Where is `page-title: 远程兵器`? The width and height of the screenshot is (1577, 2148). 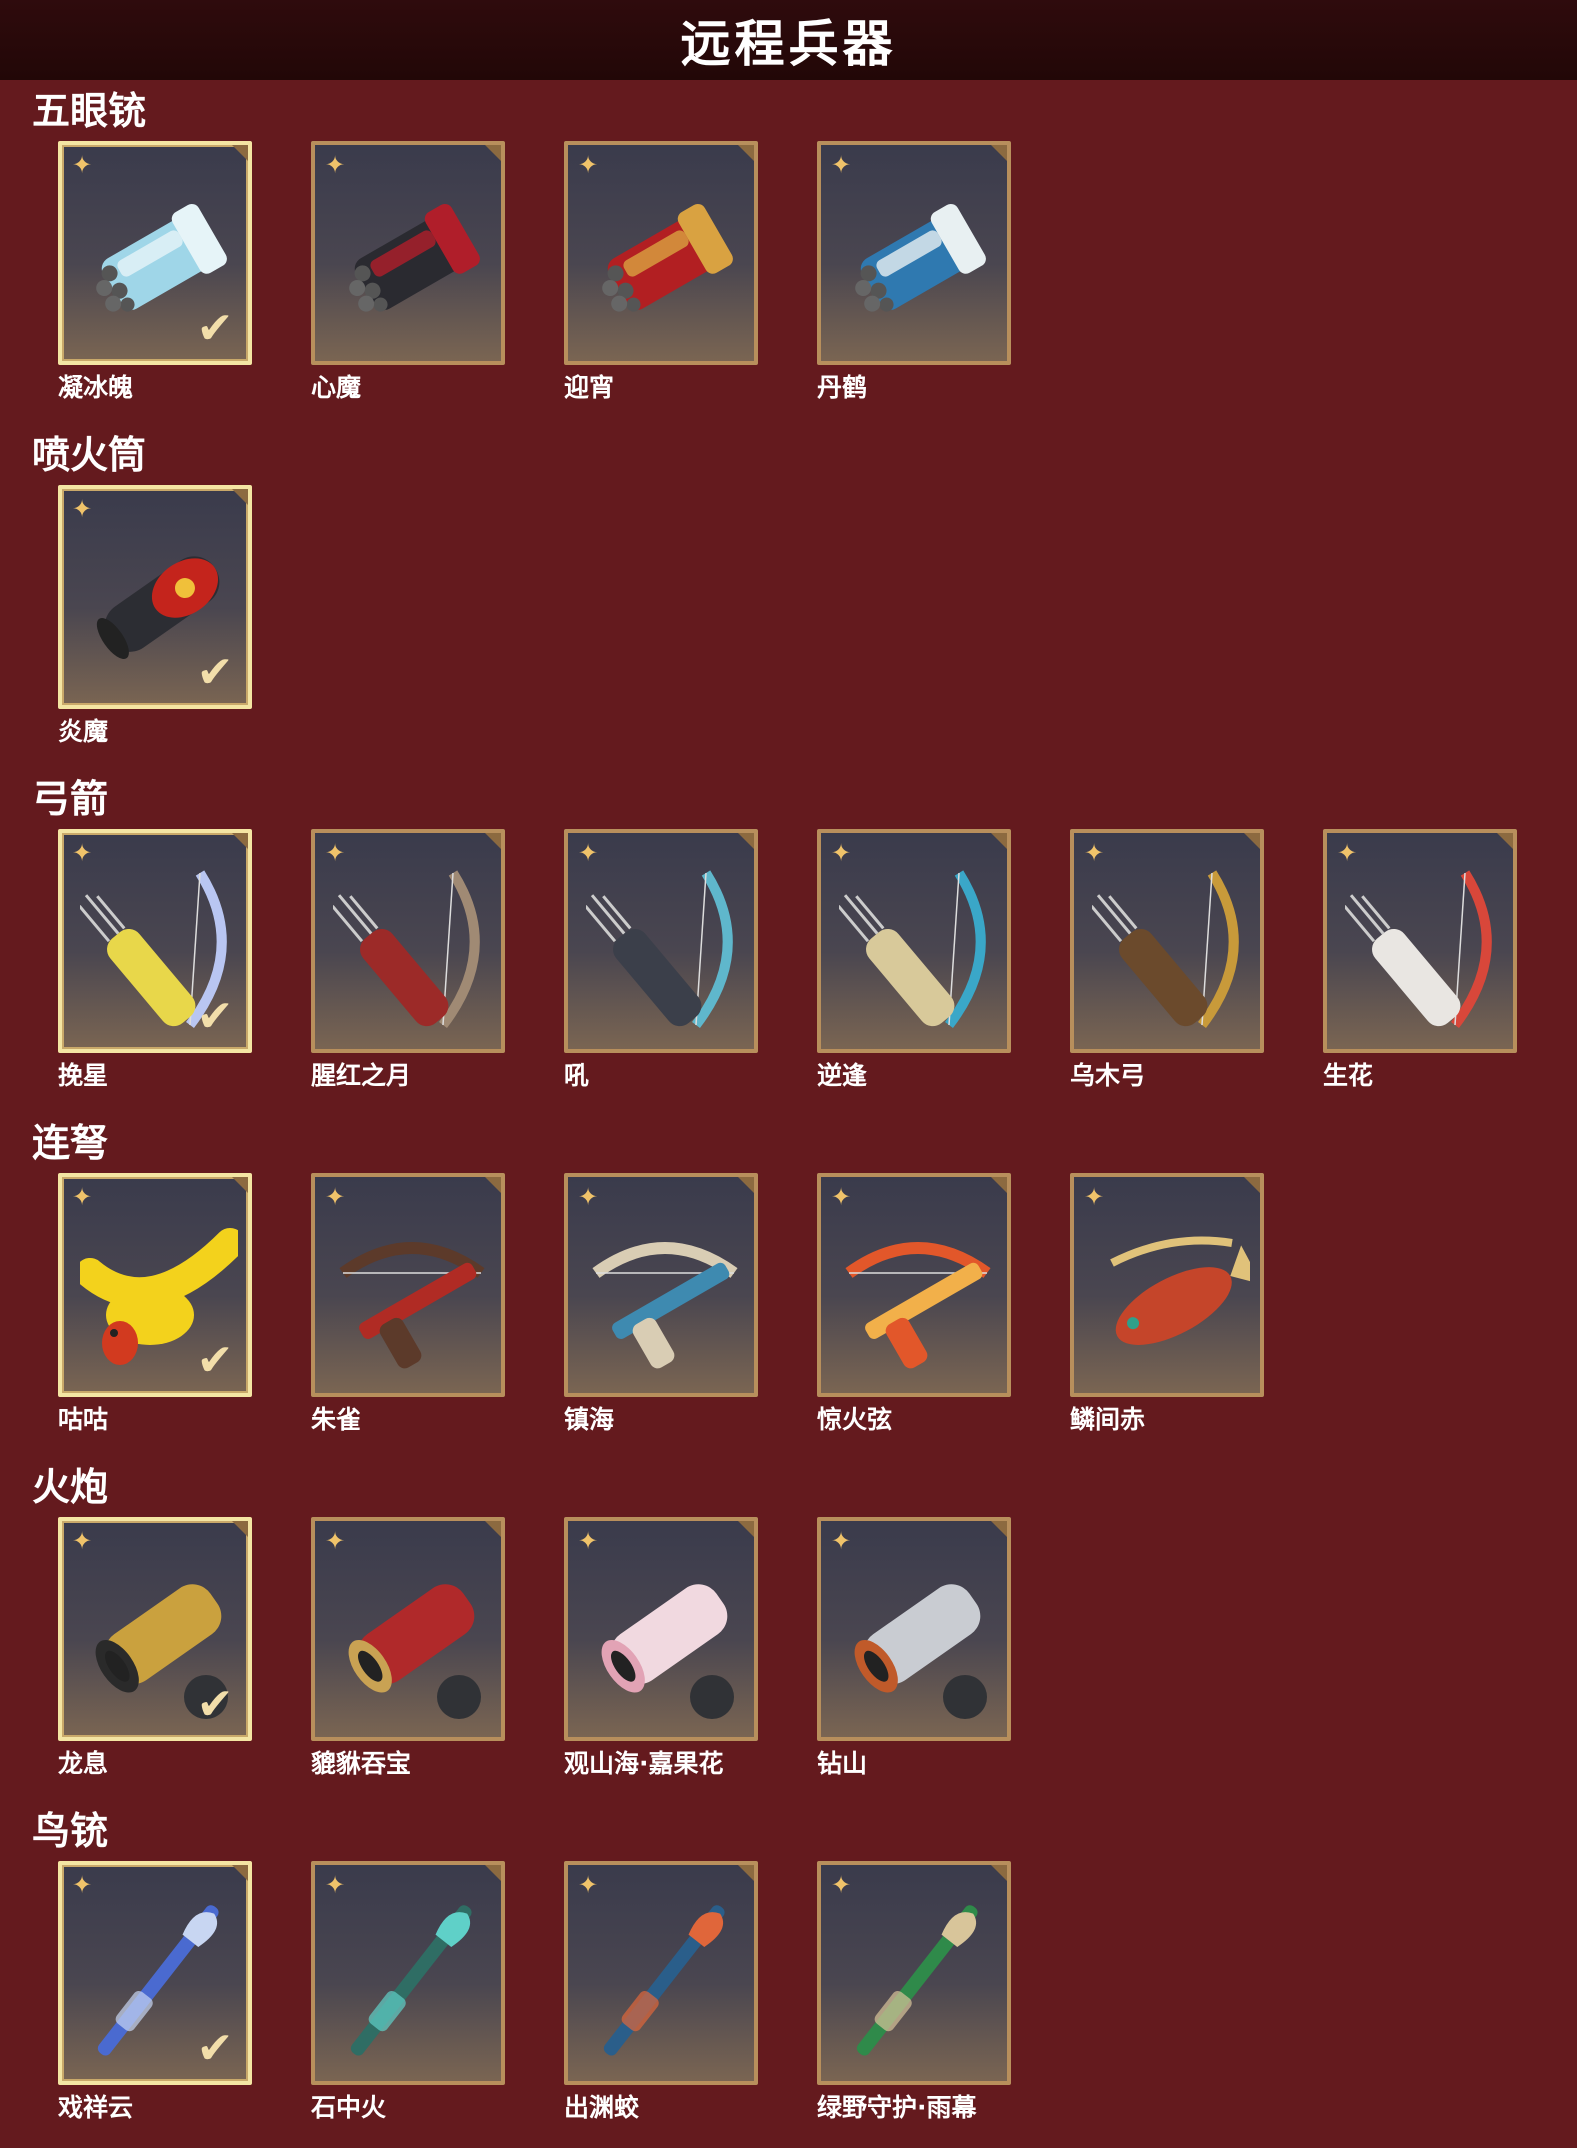
page-title: 远程兵器 is located at coordinates (788, 44).